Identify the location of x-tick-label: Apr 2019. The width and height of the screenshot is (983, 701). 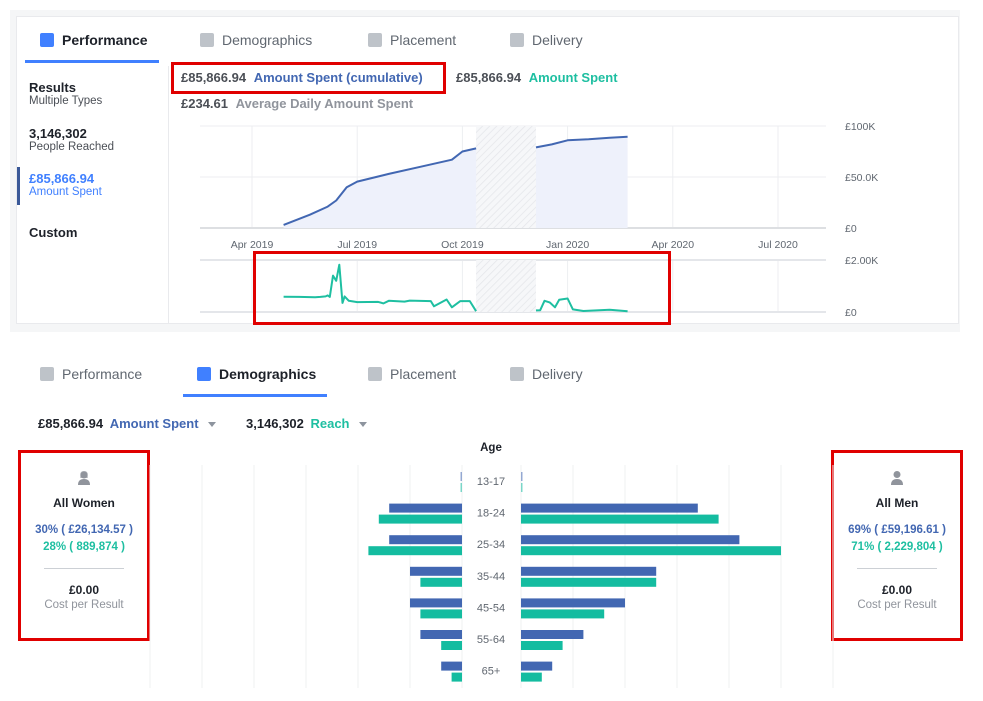
(252, 245).